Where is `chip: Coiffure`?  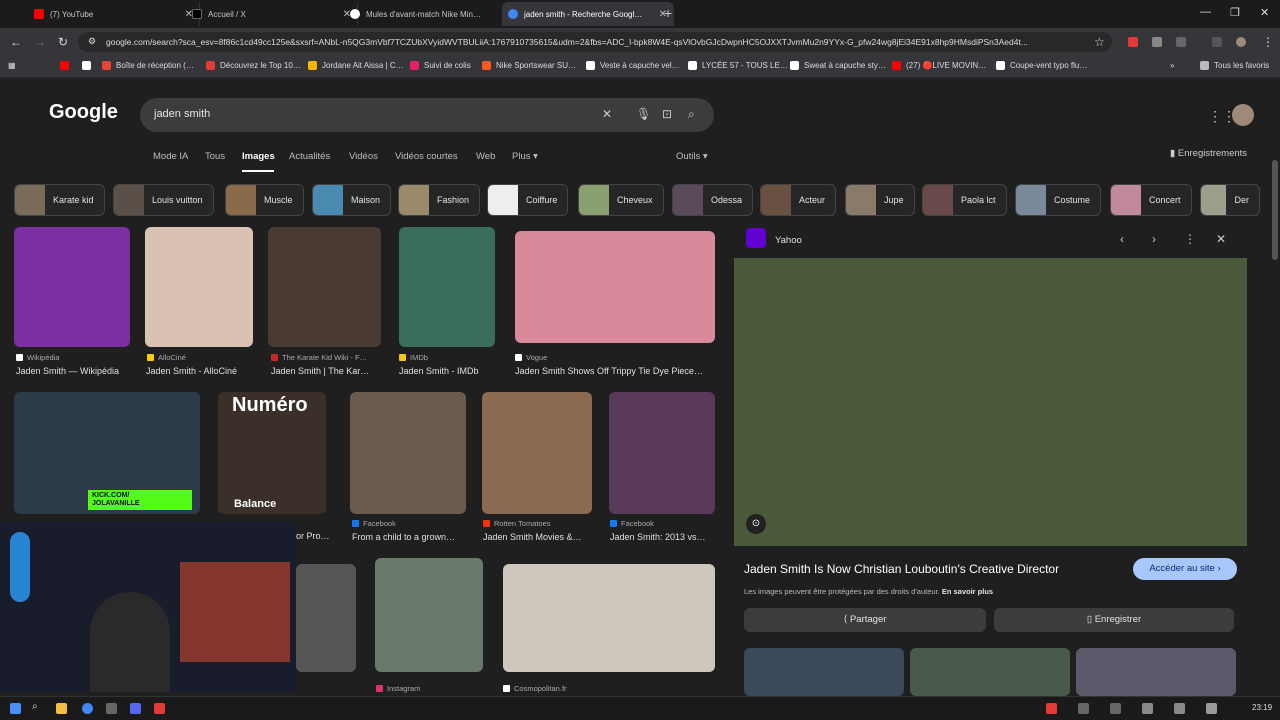
chip: Coiffure is located at coordinates (528, 200).